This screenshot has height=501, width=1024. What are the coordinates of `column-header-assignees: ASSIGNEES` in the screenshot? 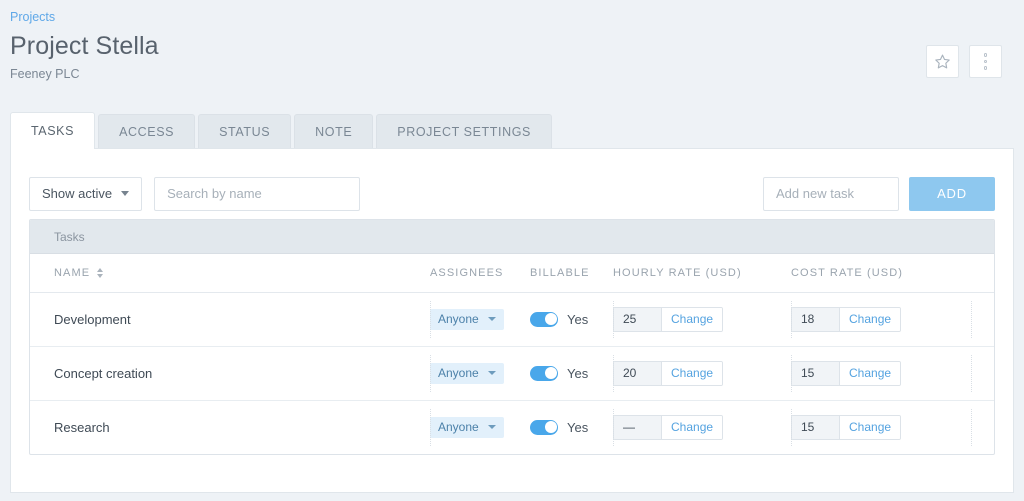 It's located at (480, 273).